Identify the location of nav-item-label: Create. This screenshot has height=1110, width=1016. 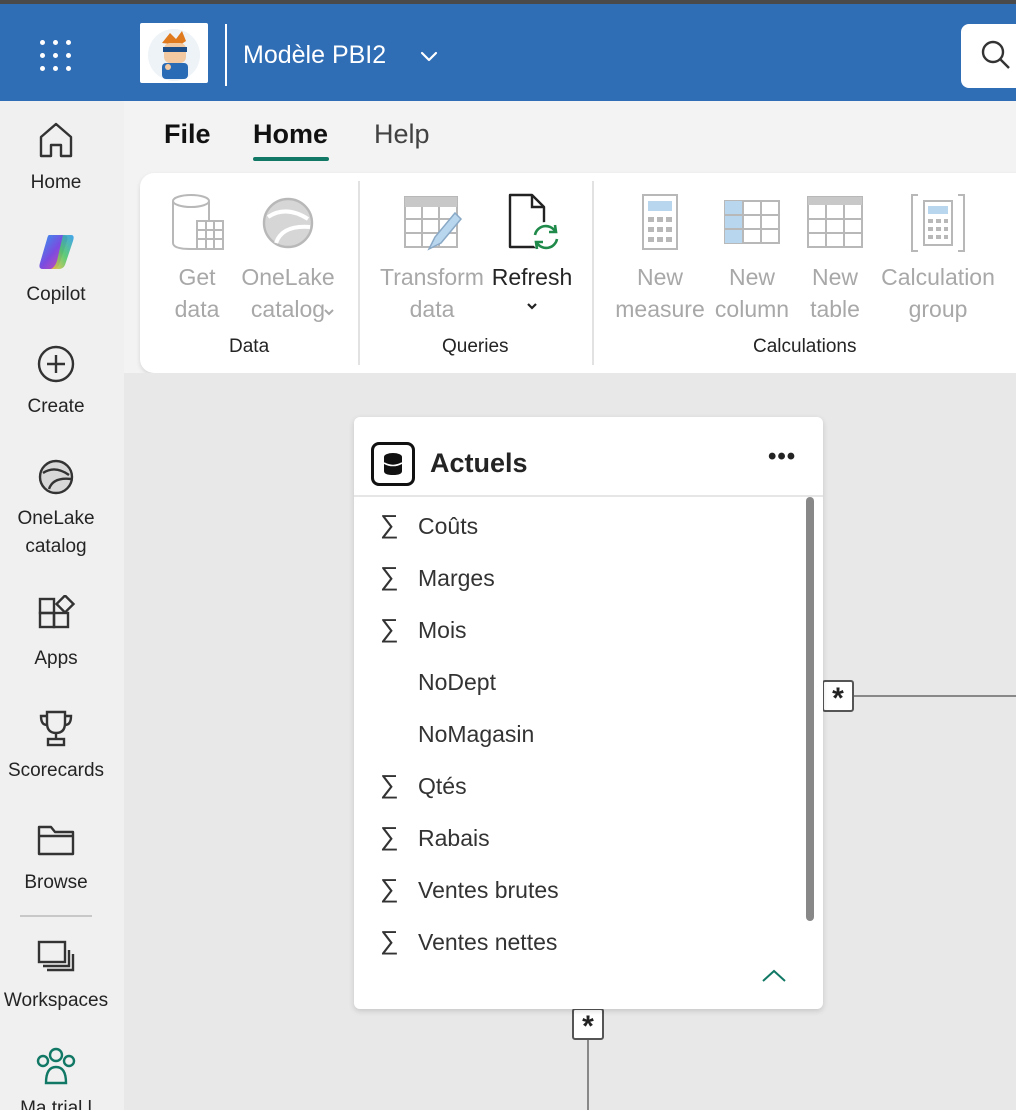
(56, 406).